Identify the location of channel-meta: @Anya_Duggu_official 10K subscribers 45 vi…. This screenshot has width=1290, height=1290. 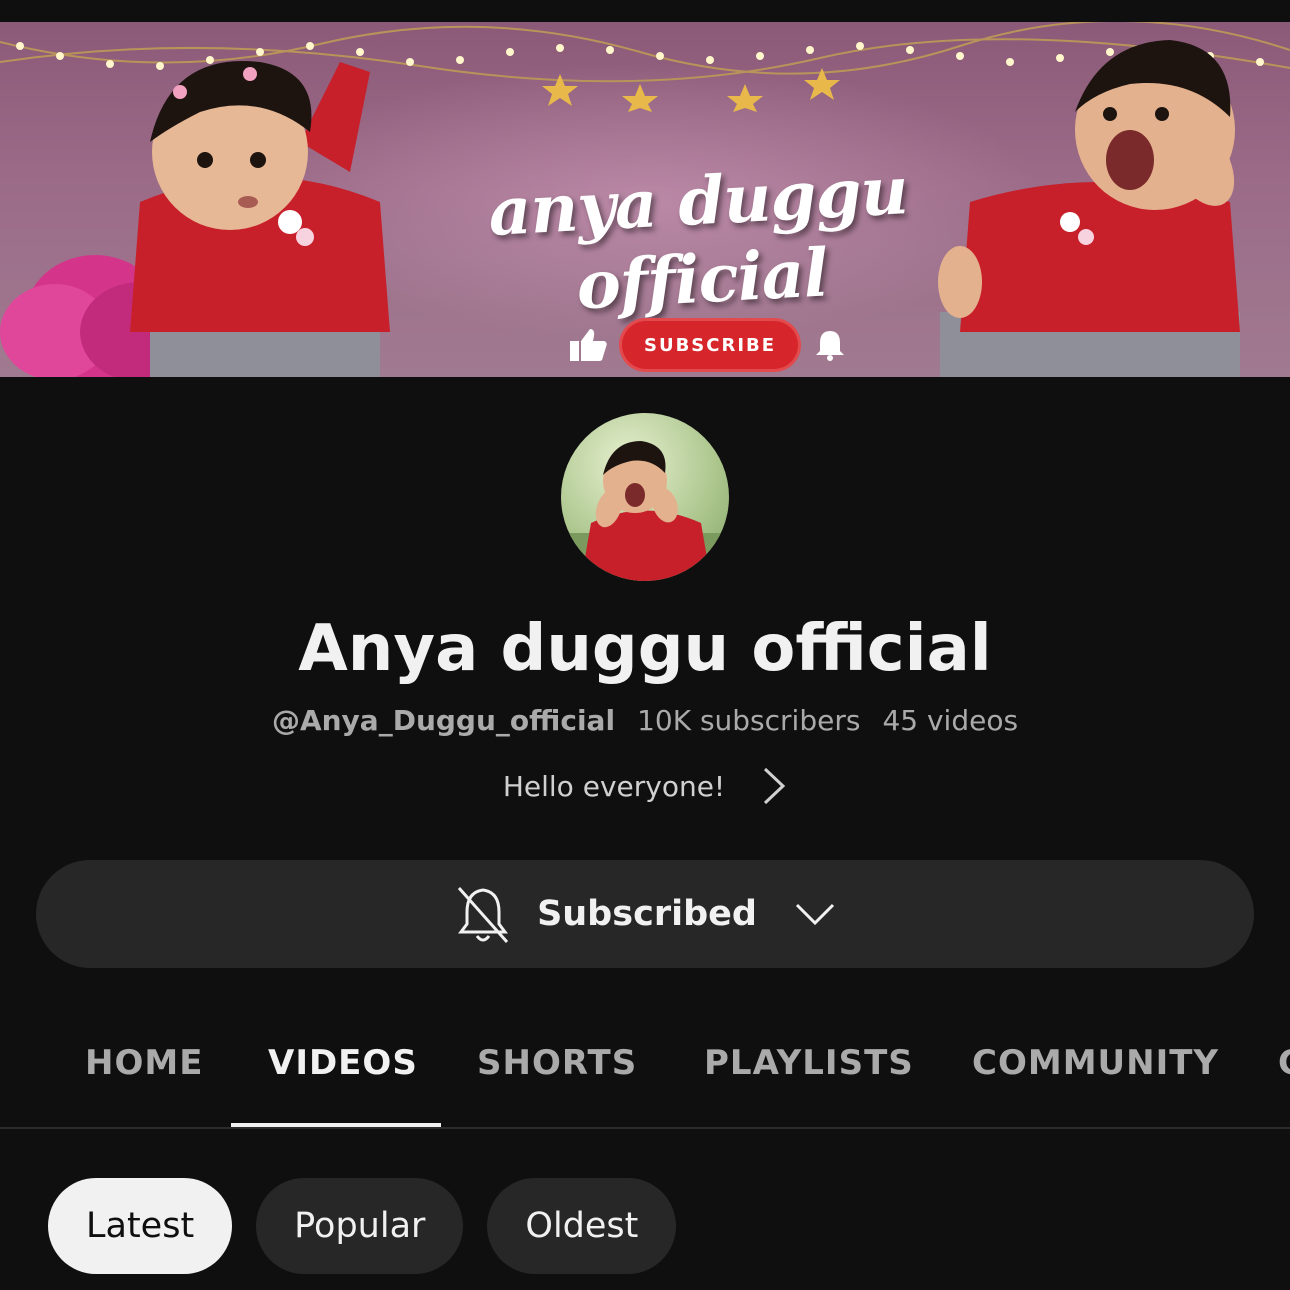
(645, 720).